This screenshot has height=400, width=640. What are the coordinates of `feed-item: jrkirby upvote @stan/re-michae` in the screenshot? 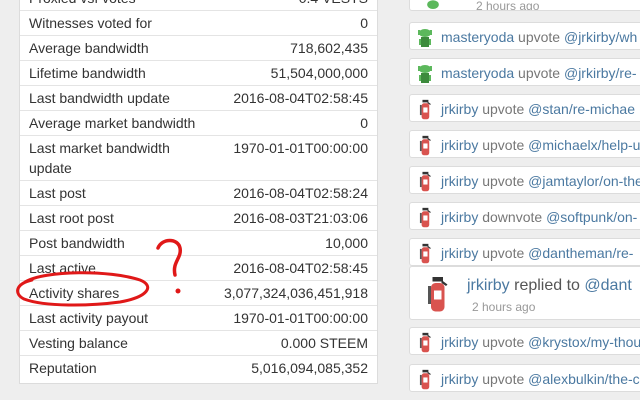 It's located at (524, 108).